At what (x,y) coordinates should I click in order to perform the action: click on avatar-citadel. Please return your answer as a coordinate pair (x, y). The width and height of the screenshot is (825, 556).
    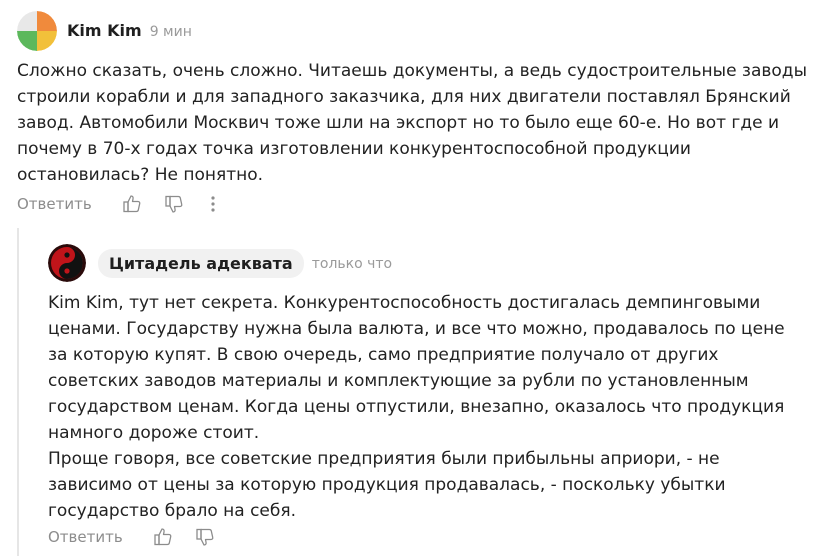
    Looking at the image, I should click on (67, 263).